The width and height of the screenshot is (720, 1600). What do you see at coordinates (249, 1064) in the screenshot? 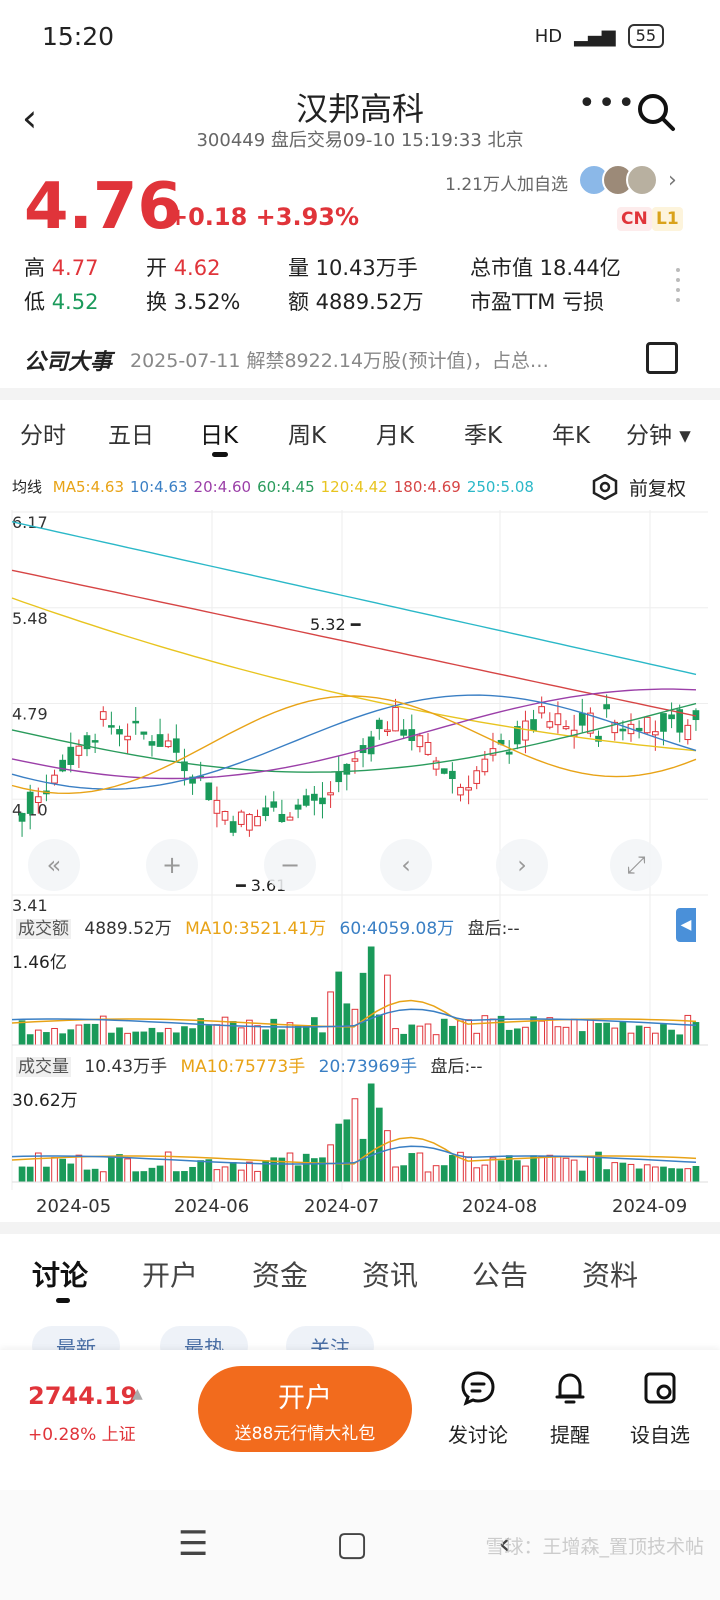
I see `volume-panel-header: 成交量 10.43万手 MA10:75773手 20:73969手 盘后:--` at bounding box center [249, 1064].